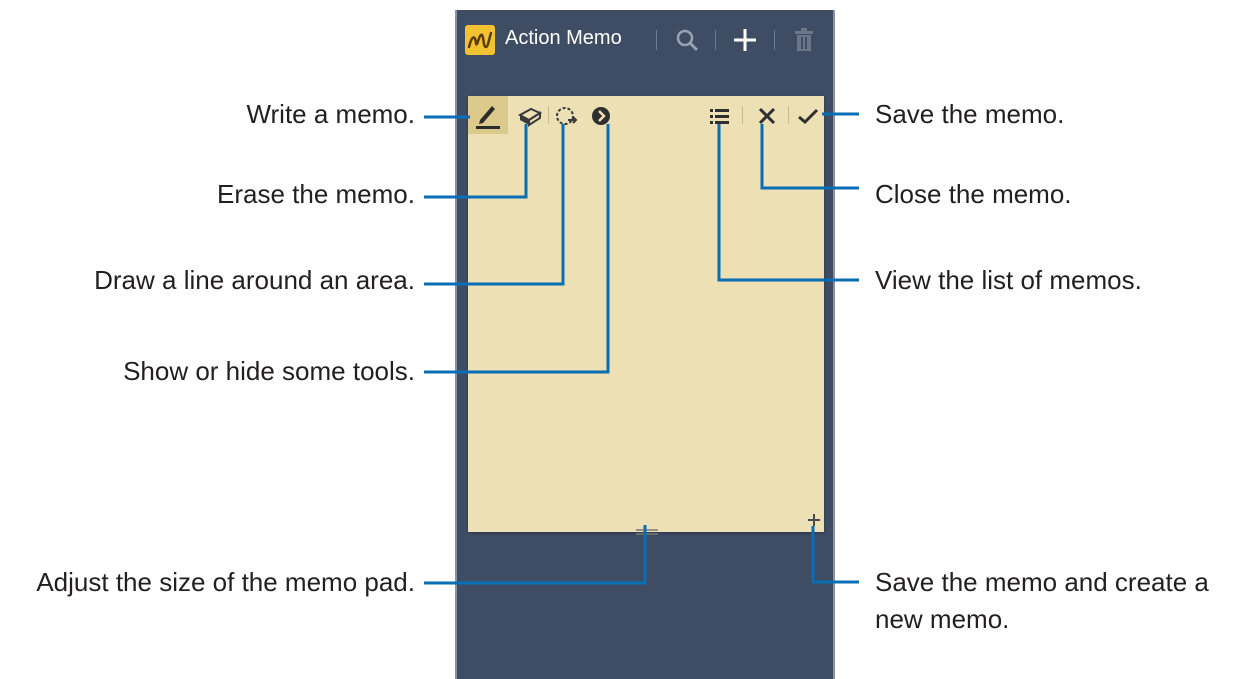  What do you see at coordinates (269, 371) in the screenshot?
I see `callout-toggle-tools: Show or hide some tools.` at bounding box center [269, 371].